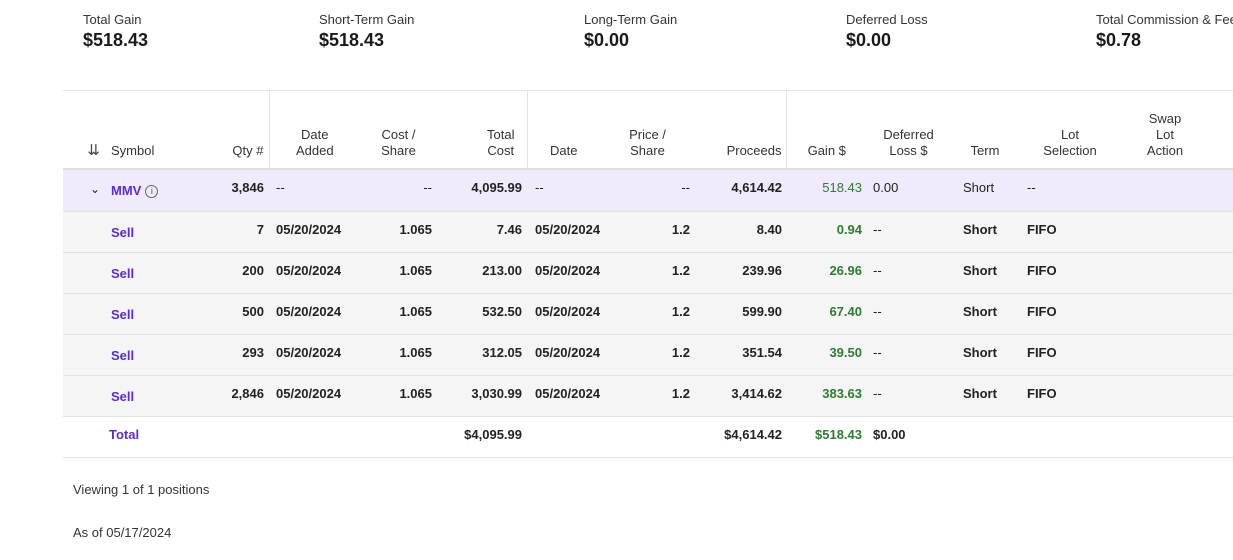  What do you see at coordinates (314, 150) in the screenshot?
I see `label: Added` at bounding box center [314, 150].